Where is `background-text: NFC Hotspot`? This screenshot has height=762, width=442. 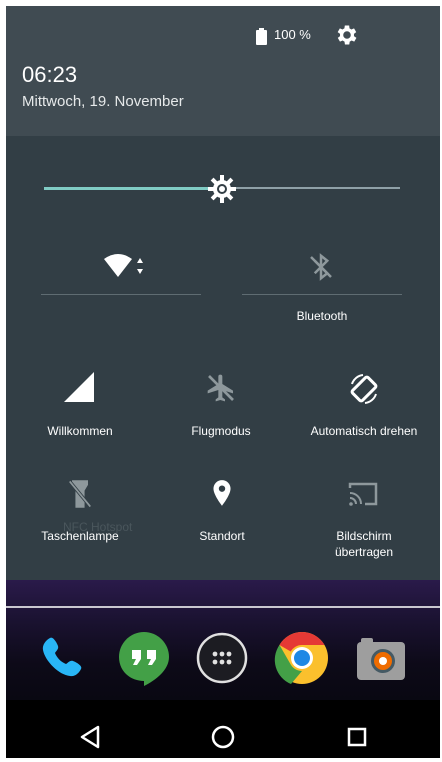 background-text: NFC Hotspot is located at coordinates (98, 527).